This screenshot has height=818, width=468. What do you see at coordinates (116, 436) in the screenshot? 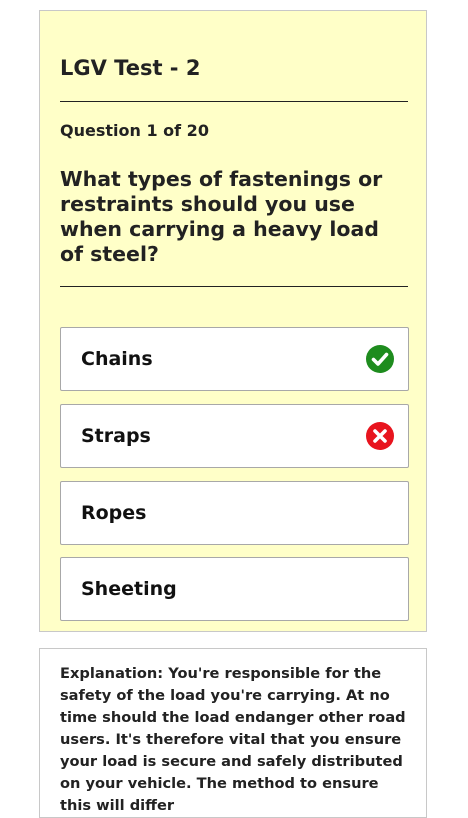
I see `answer-option-label: Straps` at bounding box center [116, 436].